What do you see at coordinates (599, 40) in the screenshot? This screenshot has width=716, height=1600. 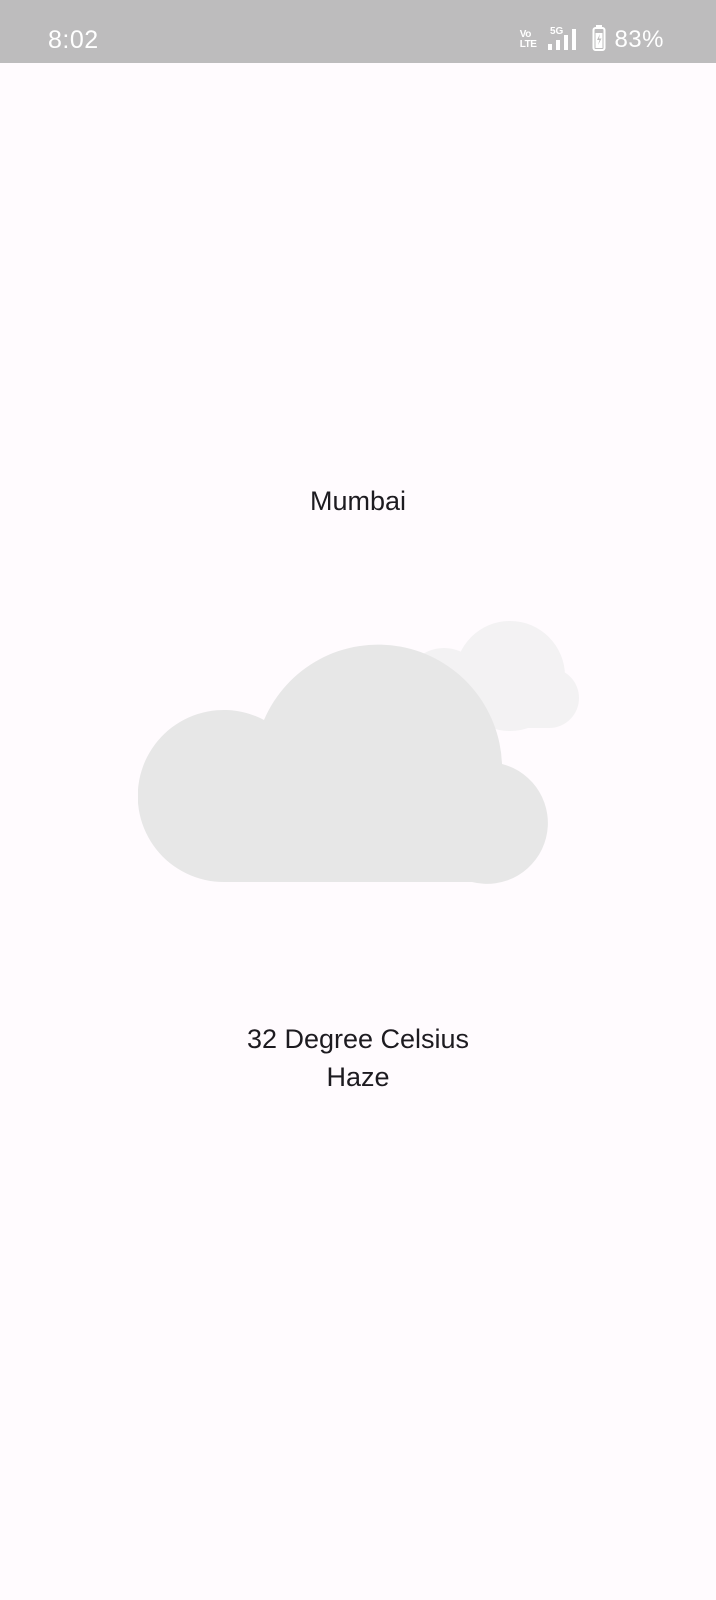 I see `battery-charging-icon` at bounding box center [599, 40].